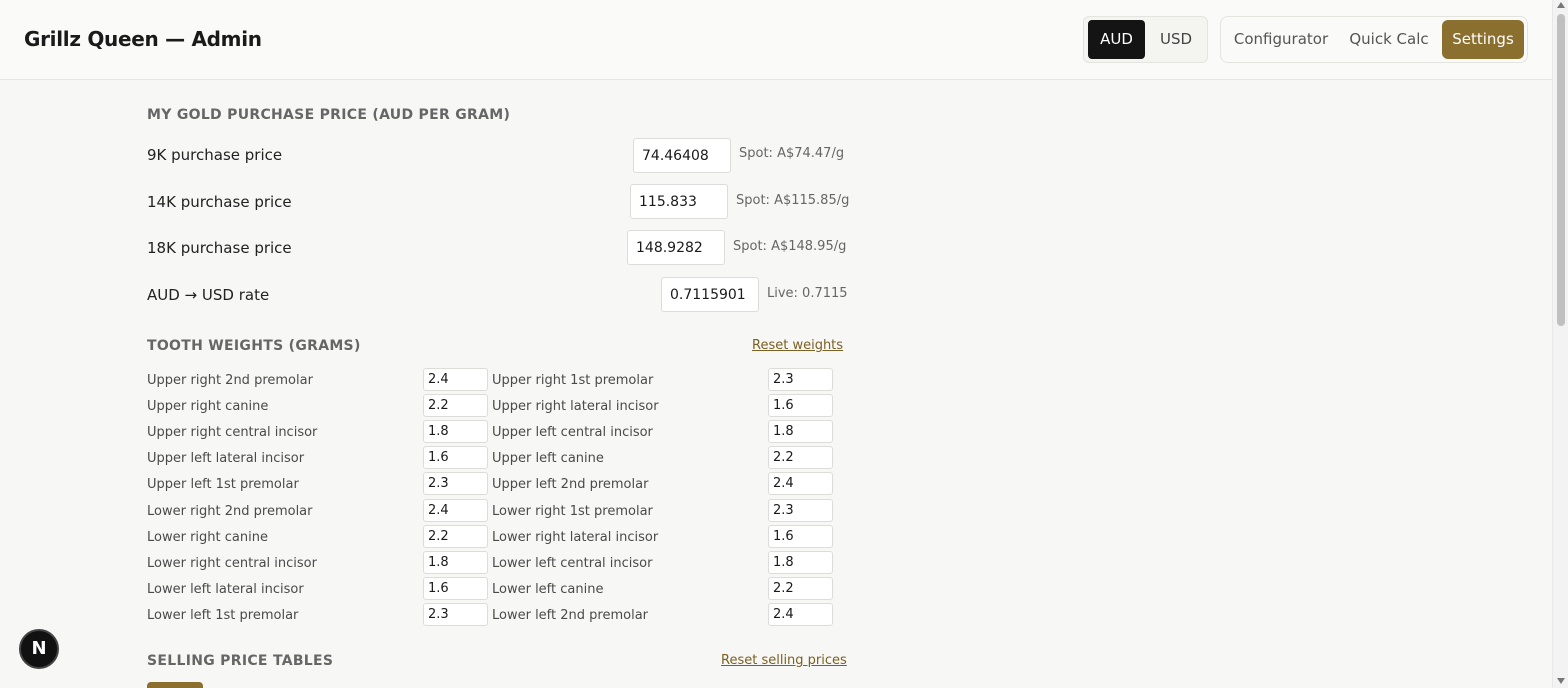 The width and height of the screenshot is (1568, 688). What do you see at coordinates (784, 660) in the screenshot?
I see `reset-selling-prices-link: Reset selling prices` at bounding box center [784, 660].